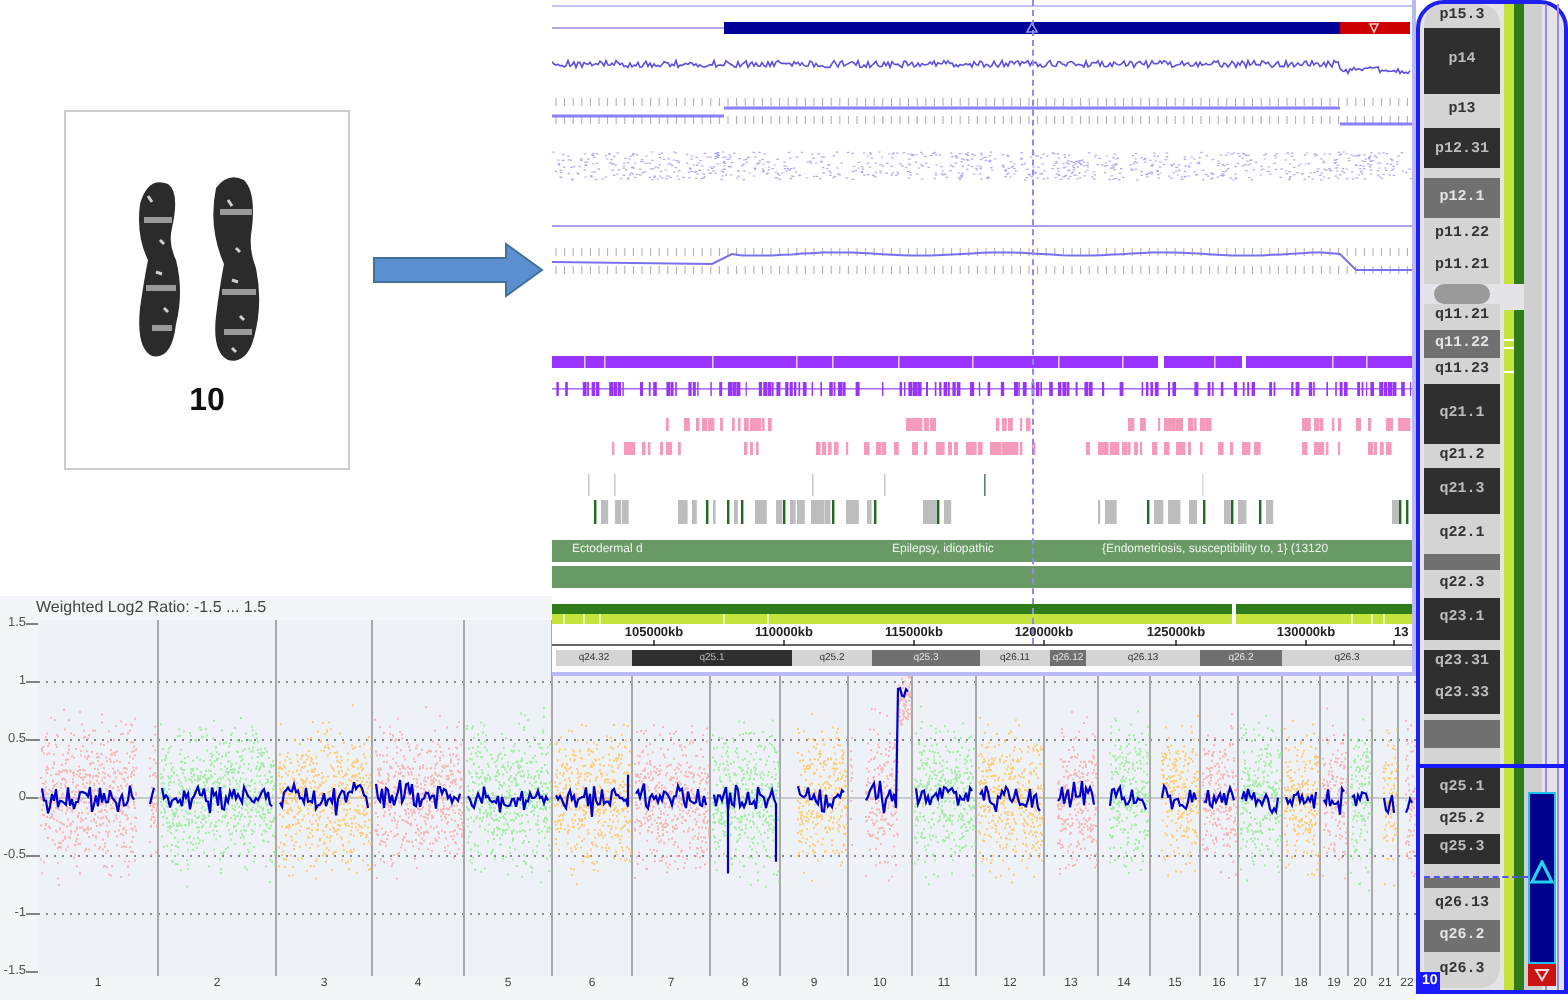  I want to click on plot-title: Weighted Log2 Ratio: -1.5 ... 1.5, so click(151, 608).